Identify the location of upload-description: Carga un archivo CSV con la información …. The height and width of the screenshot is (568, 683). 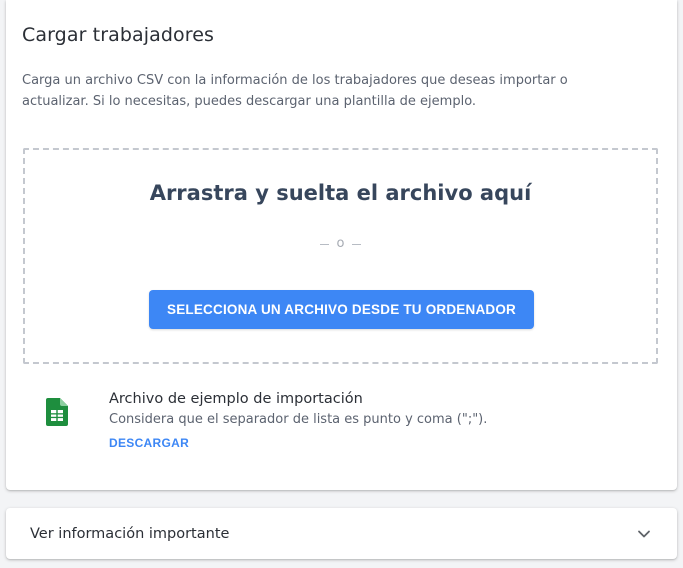
(295, 91).